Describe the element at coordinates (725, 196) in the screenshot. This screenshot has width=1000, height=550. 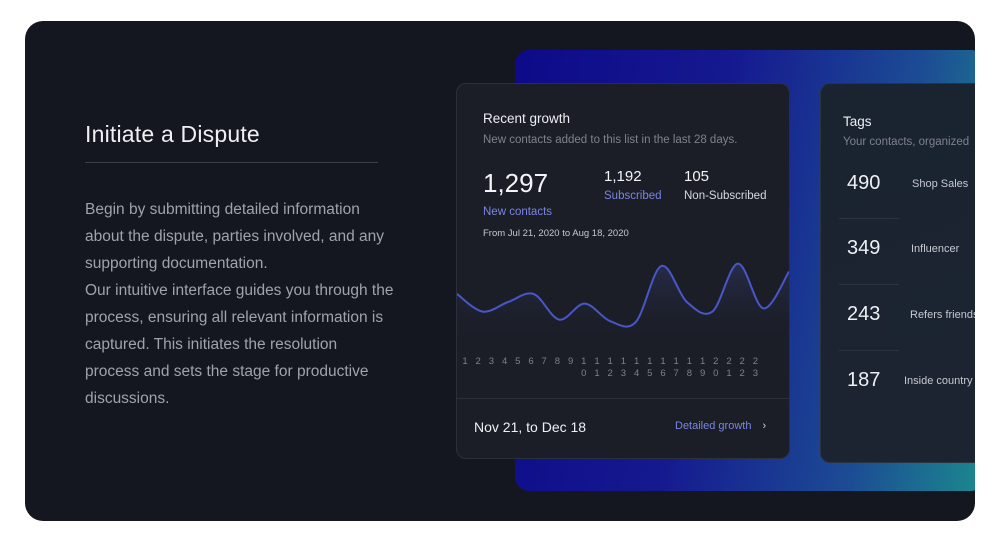
I see `non-subscribed-label: Non-Subscribed` at that location.